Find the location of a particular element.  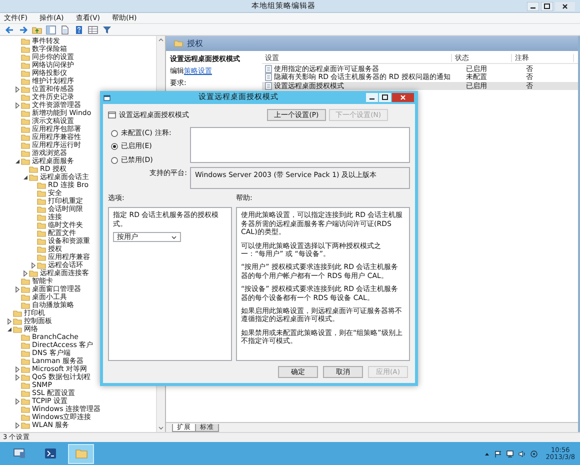

help-icon is located at coordinates (79, 29).